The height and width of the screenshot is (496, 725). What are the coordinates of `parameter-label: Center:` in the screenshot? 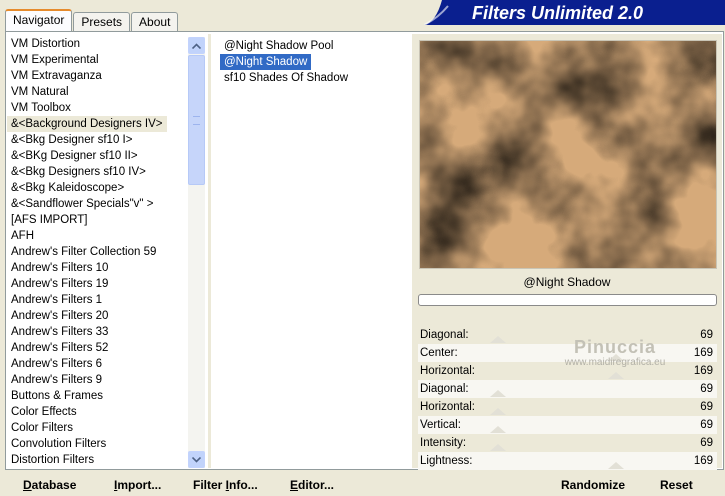 It's located at (439, 353).